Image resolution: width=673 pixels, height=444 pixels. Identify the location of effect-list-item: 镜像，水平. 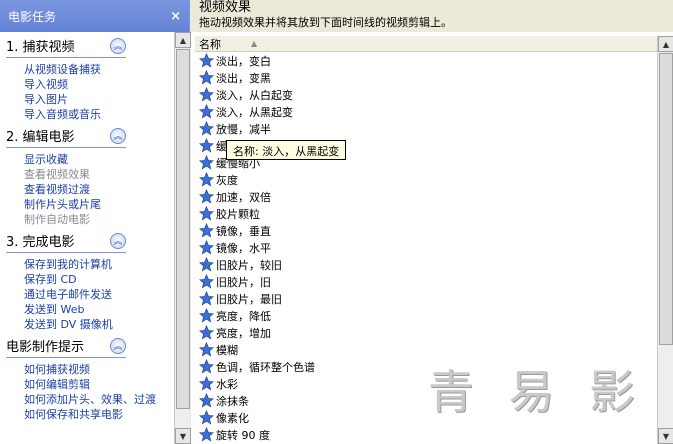
(426, 247).